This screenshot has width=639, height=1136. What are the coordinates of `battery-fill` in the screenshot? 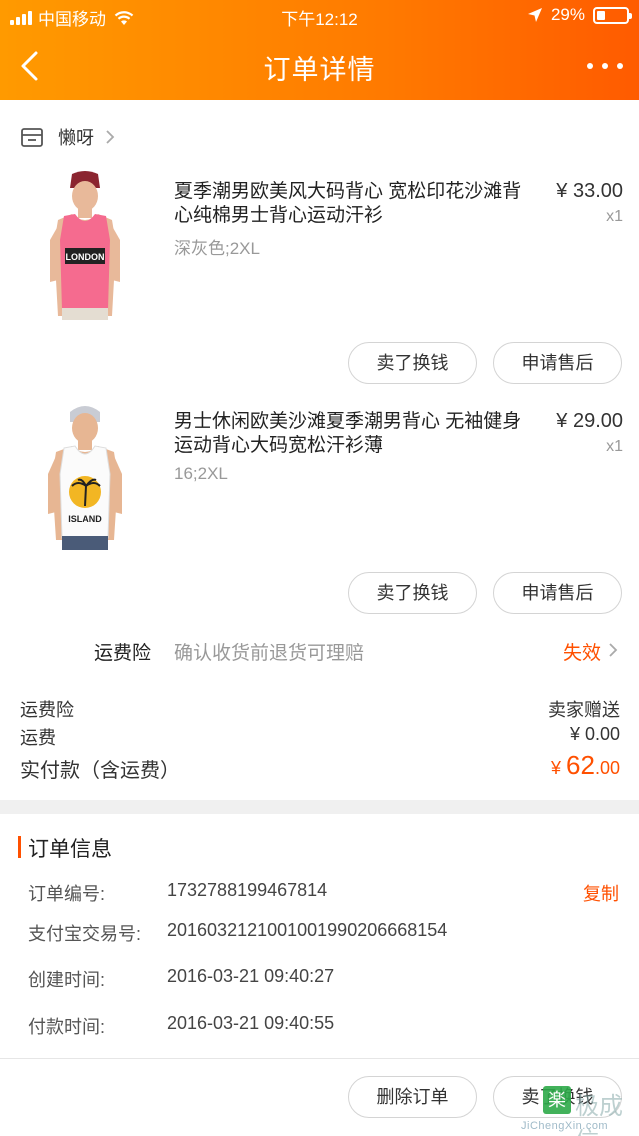 It's located at (601, 15).